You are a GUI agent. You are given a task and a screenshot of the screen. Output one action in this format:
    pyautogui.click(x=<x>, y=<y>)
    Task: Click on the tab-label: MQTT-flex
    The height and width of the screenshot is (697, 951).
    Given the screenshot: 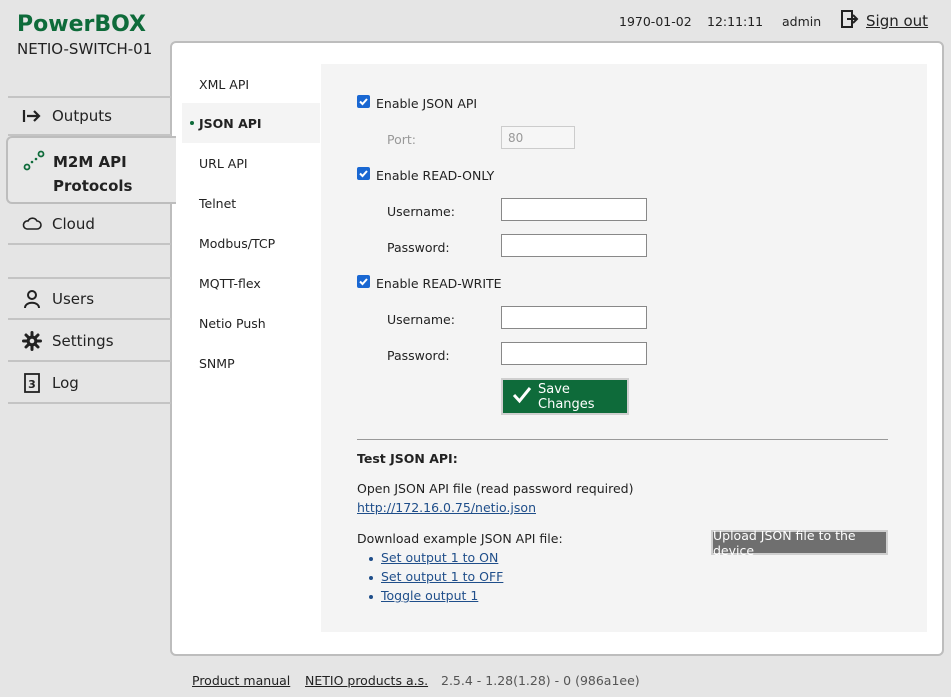 What is the action you would take?
    pyautogui.click(x=230, y=283)
    